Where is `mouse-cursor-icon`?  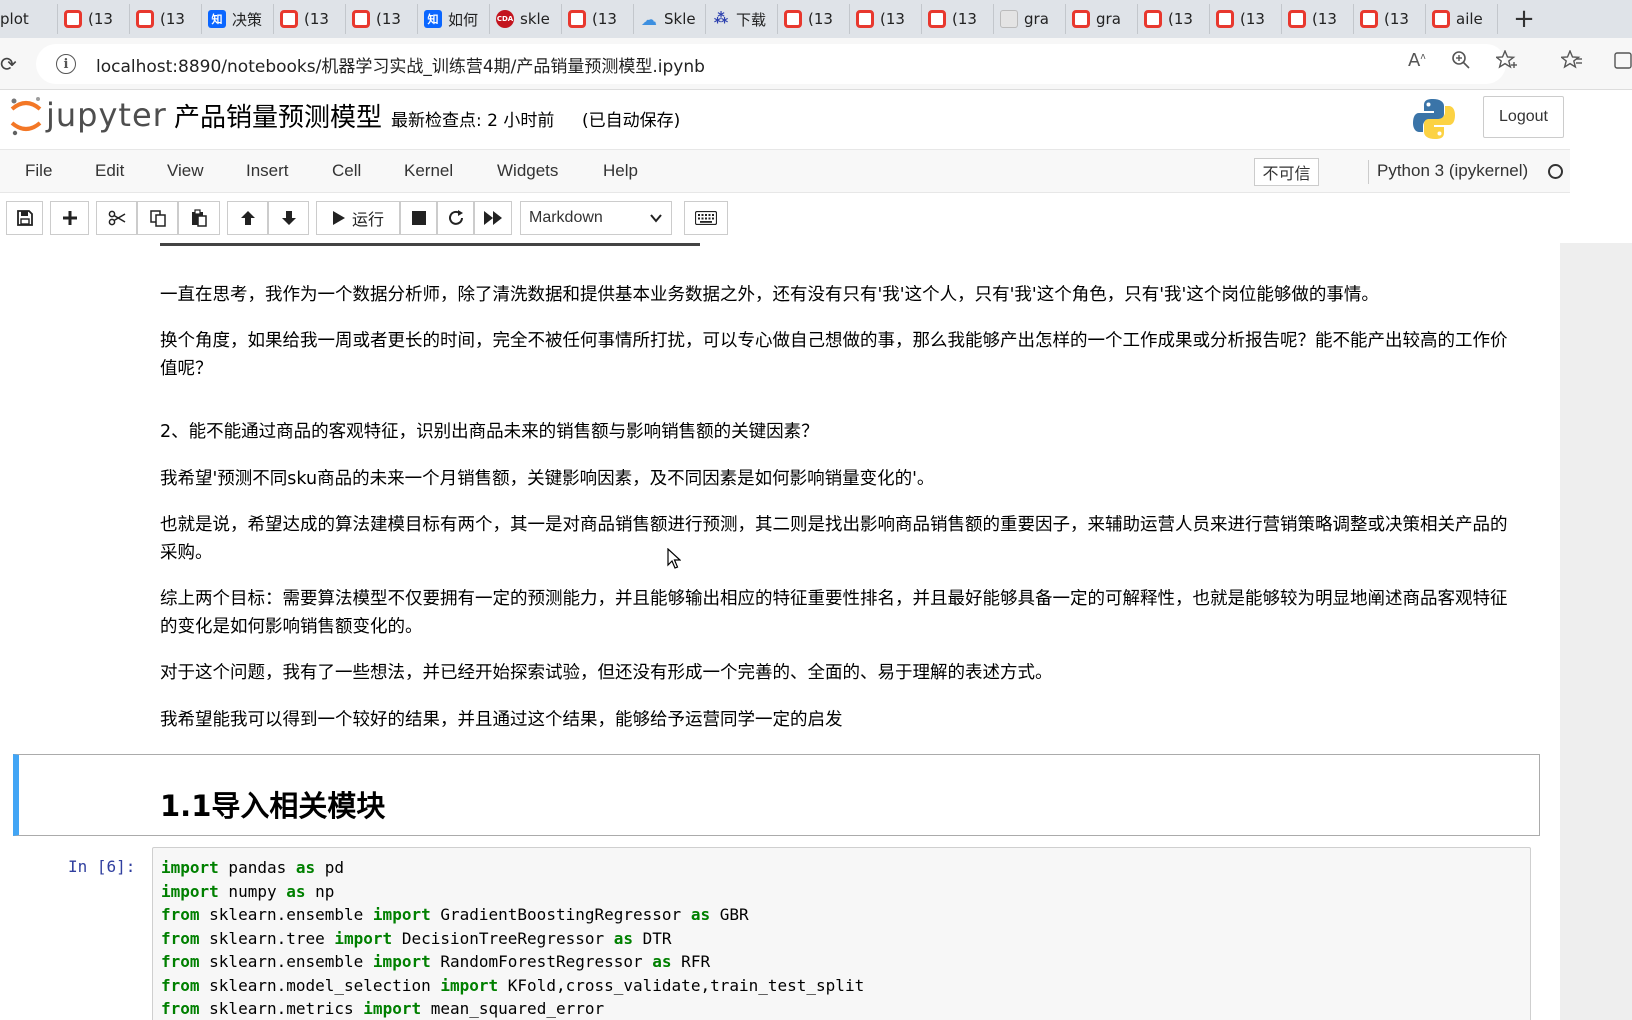
mouse-cursor-icon is located at coordinates (674, 558).